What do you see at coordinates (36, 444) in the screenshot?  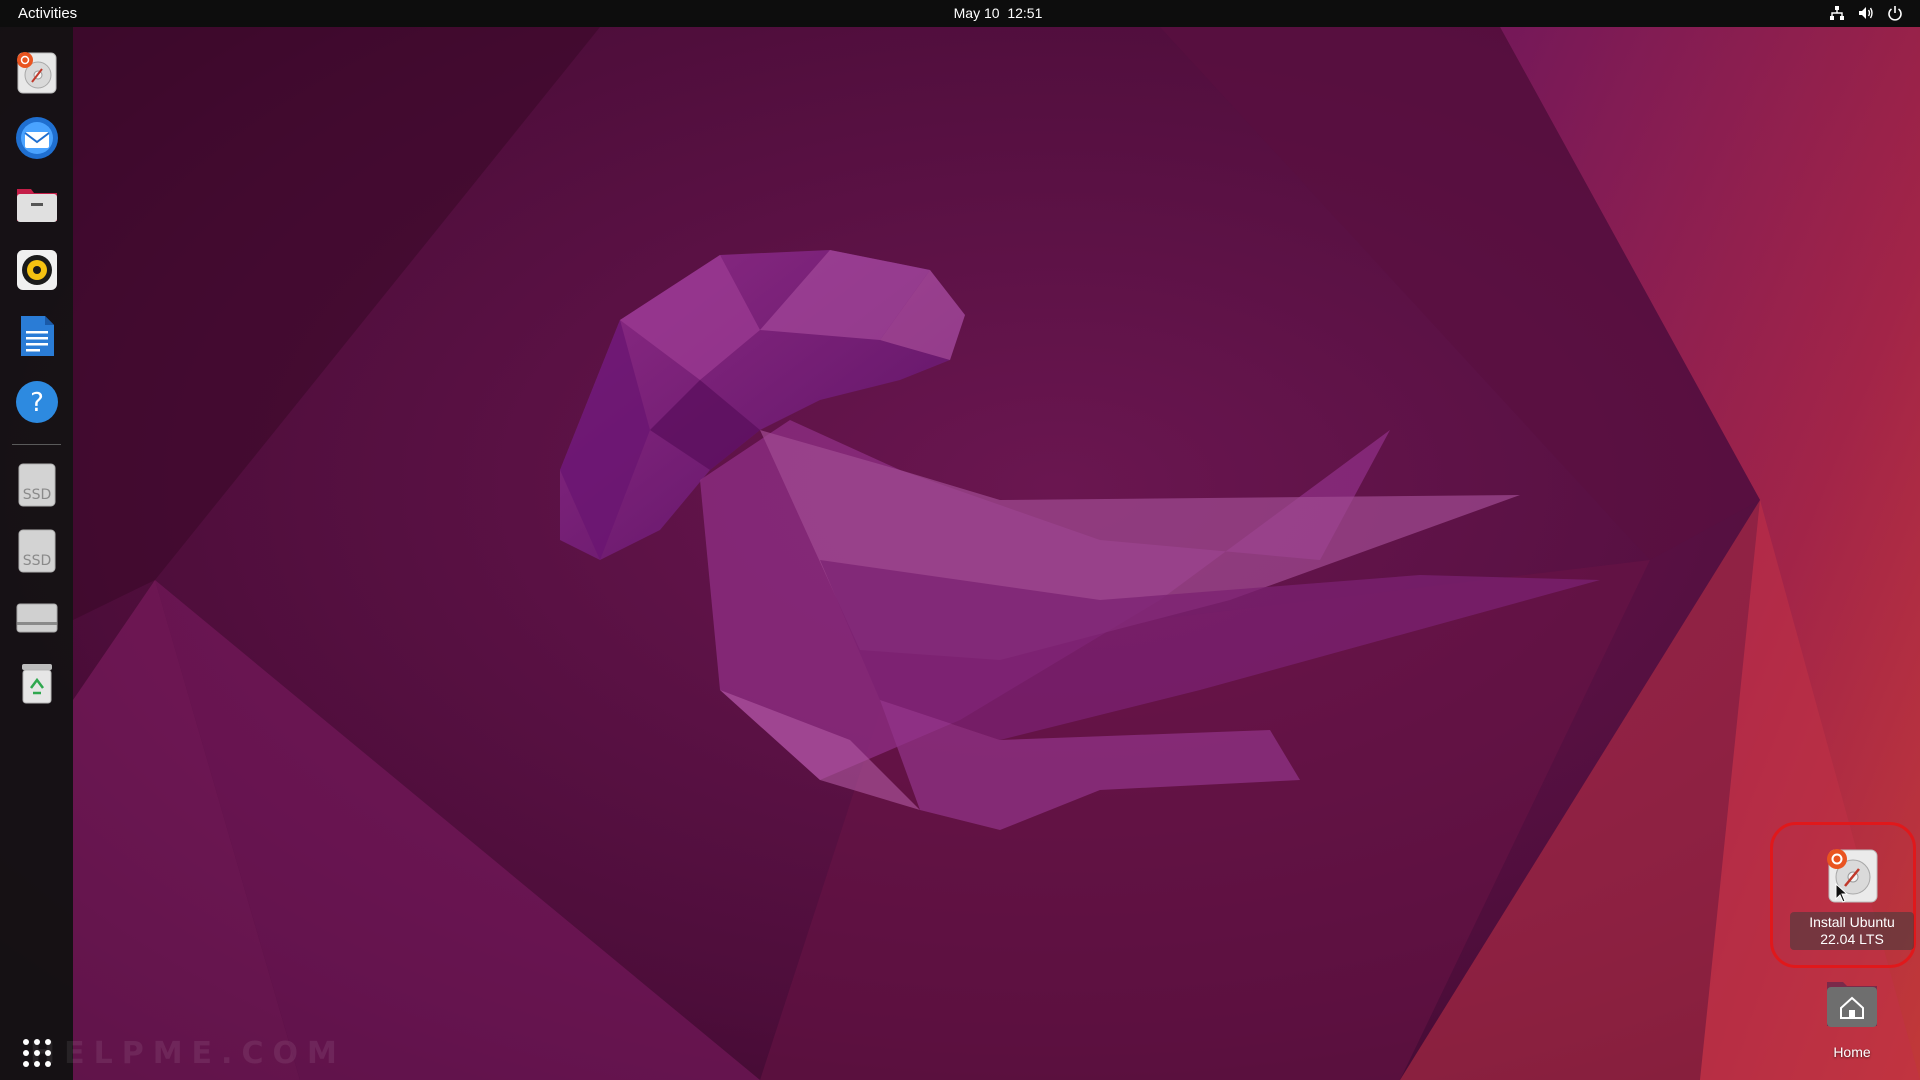 I see `dock-separator` at bounding box center [36, 444].